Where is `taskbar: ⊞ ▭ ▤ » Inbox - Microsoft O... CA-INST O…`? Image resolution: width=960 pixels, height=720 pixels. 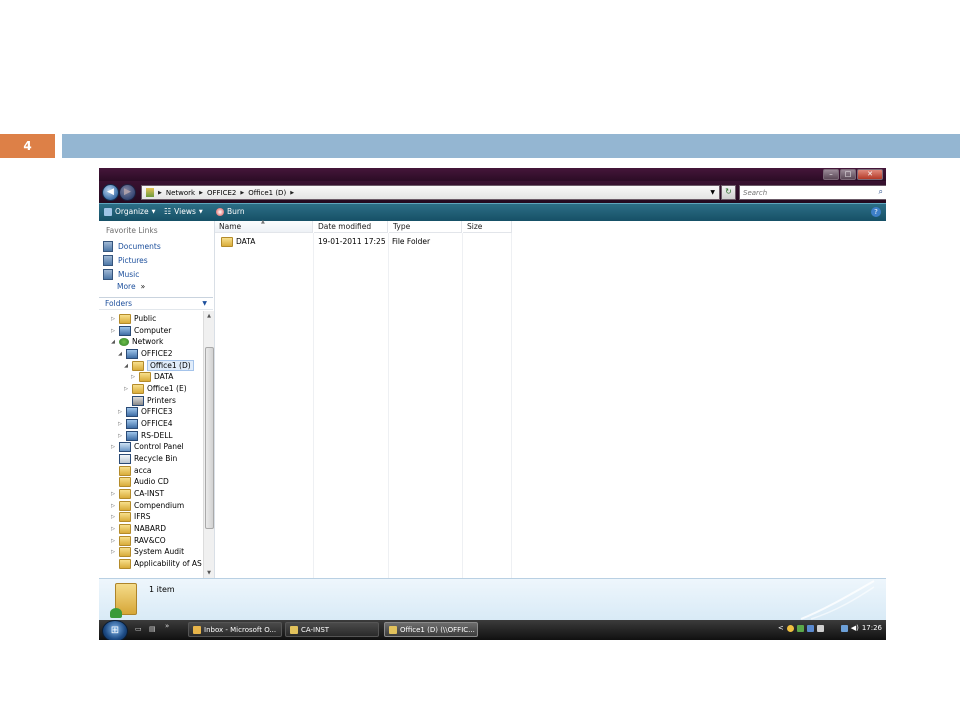 taskbar: ⊞ ▭ ▤ » Inbox - Microsoft O... CA-INST O… is located at coordinates (492, 630).